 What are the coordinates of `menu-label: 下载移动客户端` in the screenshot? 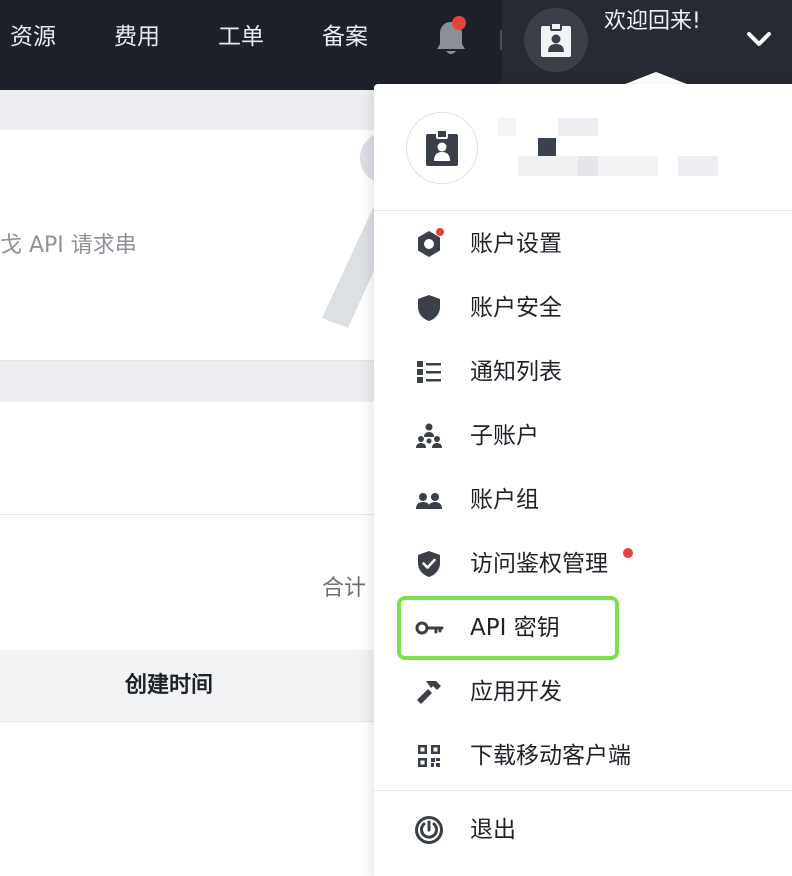 It's located at (550, 756).